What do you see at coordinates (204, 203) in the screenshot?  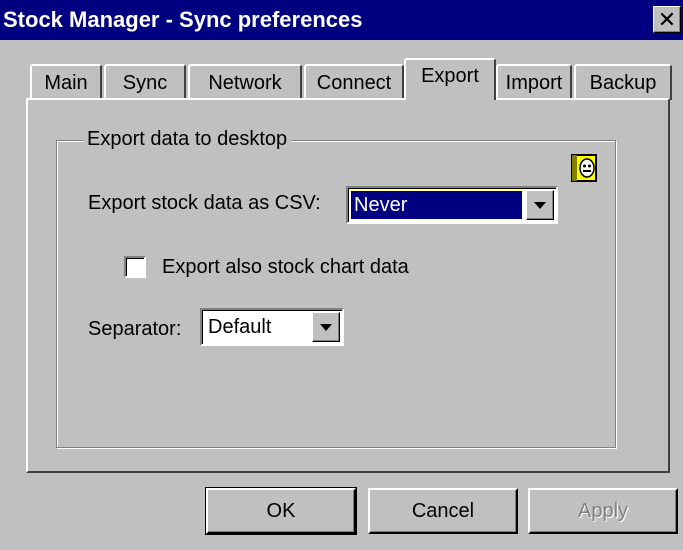 I see `csv-export-label: Export stock data as CSV:` at bounding box center [204, 203].